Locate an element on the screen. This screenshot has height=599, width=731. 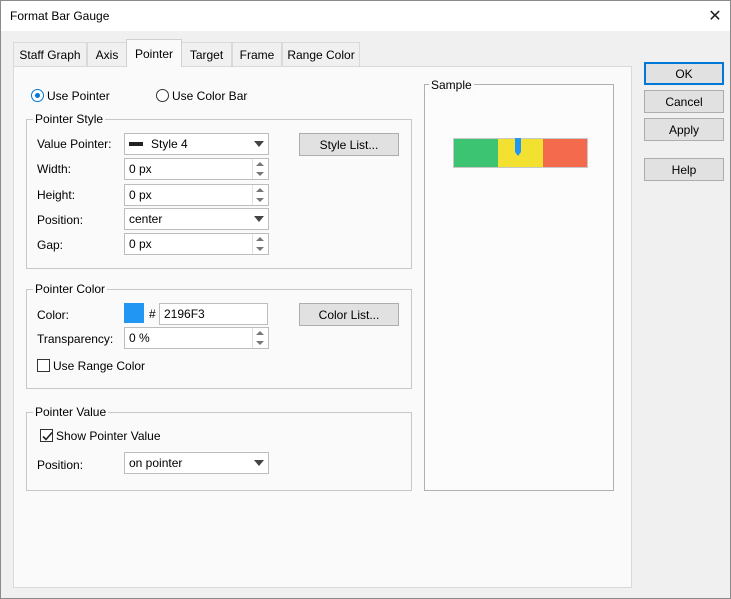
ok-button: OK is located at coordinates (684, 73).